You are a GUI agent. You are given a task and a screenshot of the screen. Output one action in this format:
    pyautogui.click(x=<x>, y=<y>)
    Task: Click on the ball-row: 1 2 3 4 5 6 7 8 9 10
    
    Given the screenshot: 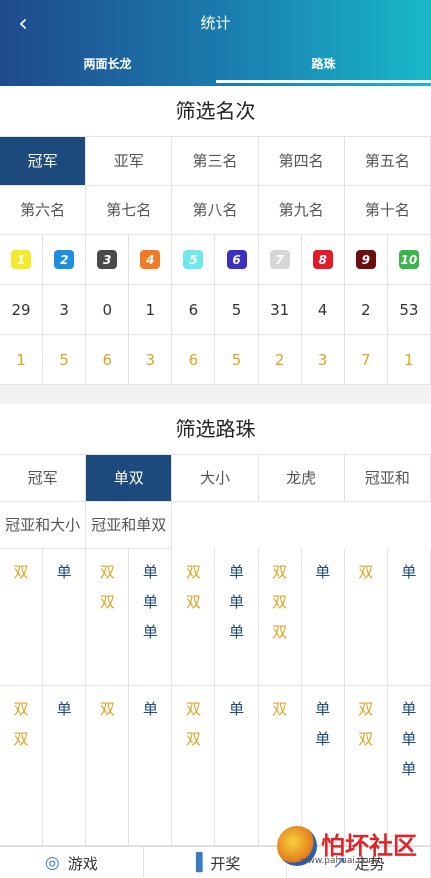 What is the action you would take?
    pyautogui.click(x=215, y=260)
    